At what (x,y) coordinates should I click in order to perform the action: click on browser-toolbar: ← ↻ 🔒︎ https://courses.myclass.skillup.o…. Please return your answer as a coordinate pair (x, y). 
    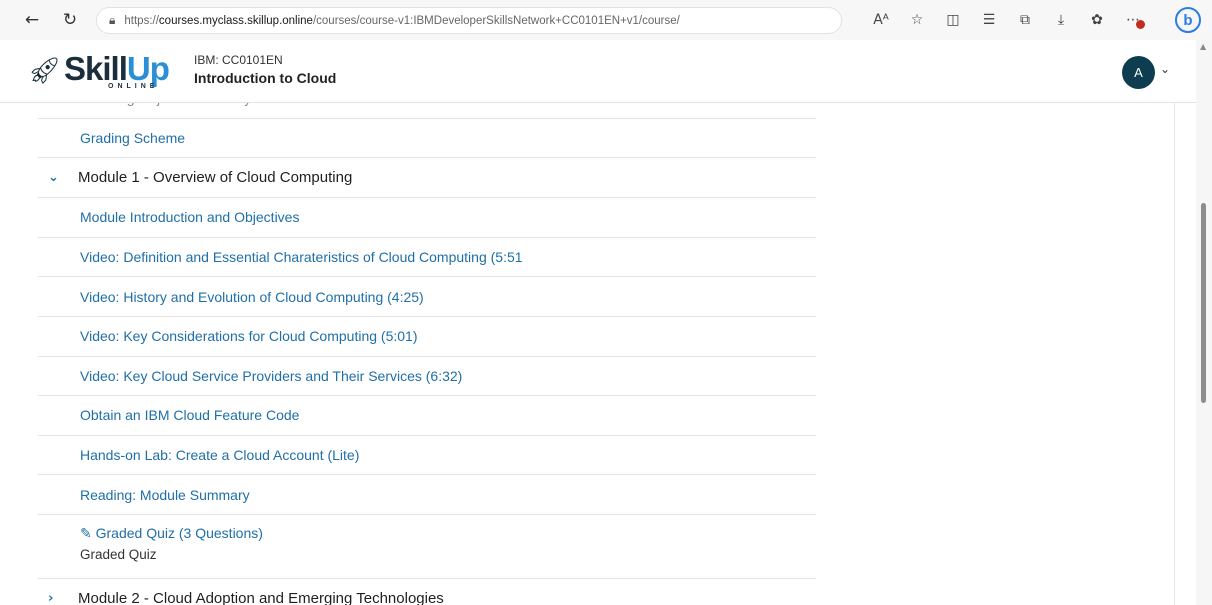
    Looking at the image, I should click on (606, 20).